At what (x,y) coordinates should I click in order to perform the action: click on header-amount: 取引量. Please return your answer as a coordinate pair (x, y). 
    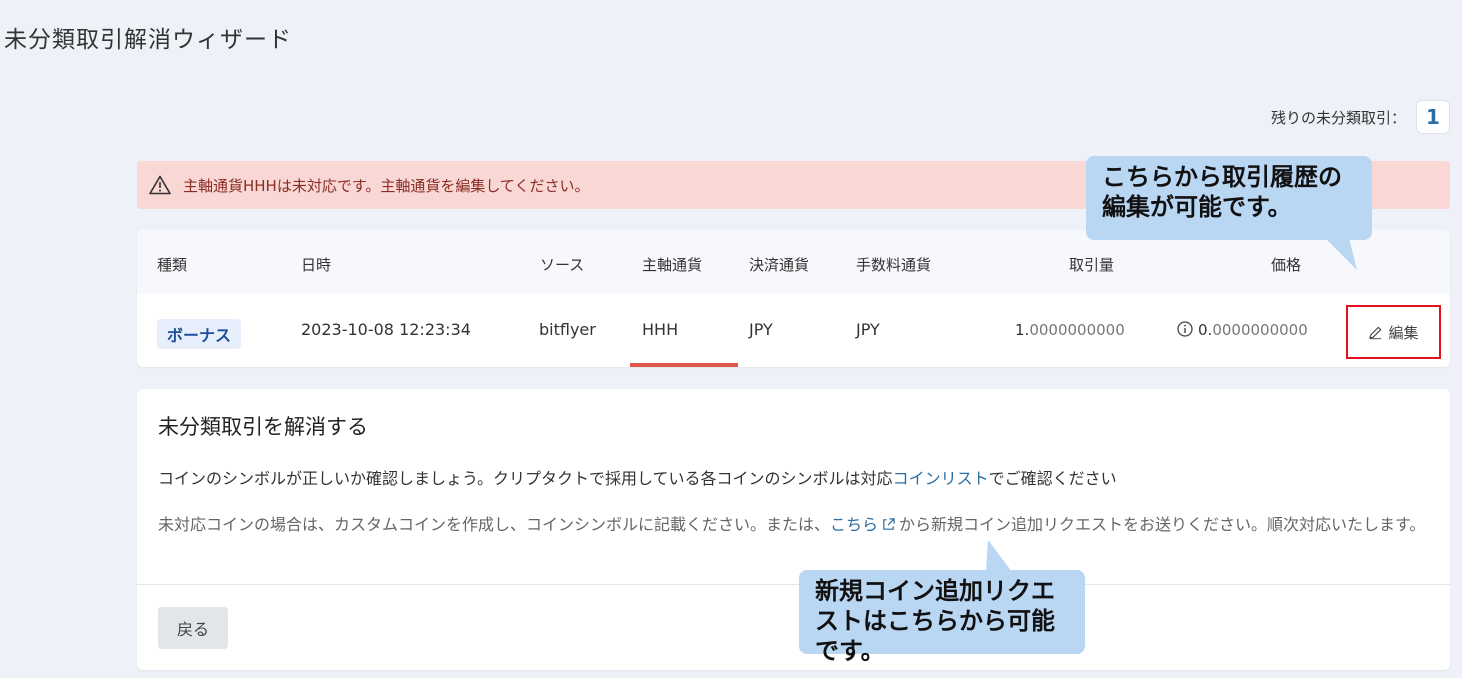
    Looking at the image, I should click on (1092, 265).